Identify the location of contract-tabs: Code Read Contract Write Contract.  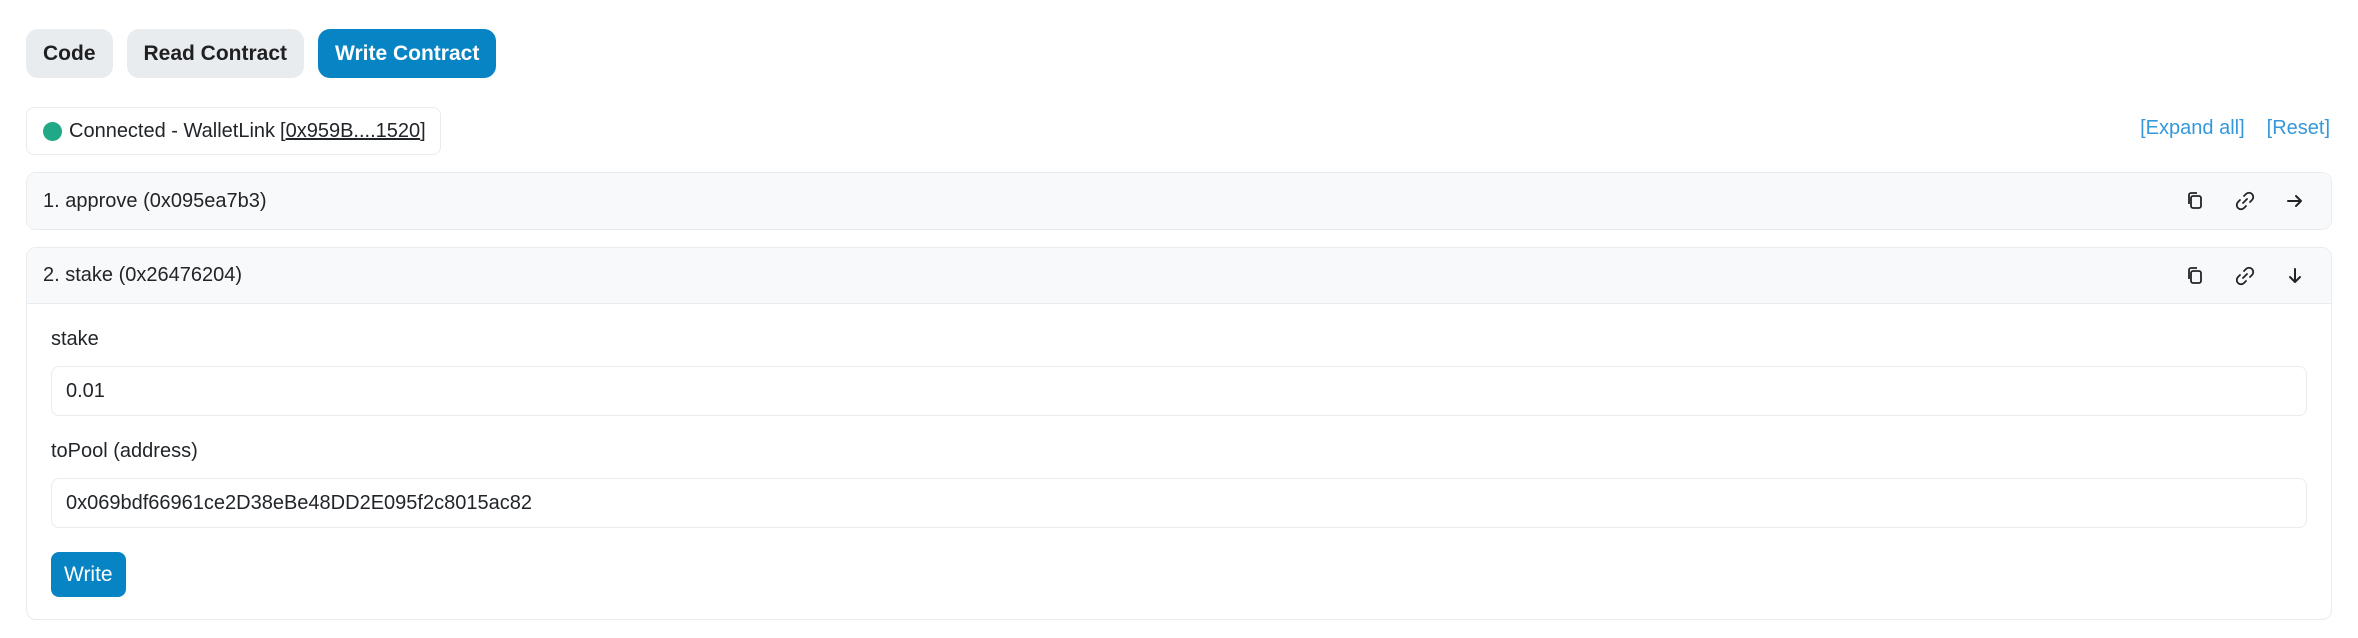
(261, 53).